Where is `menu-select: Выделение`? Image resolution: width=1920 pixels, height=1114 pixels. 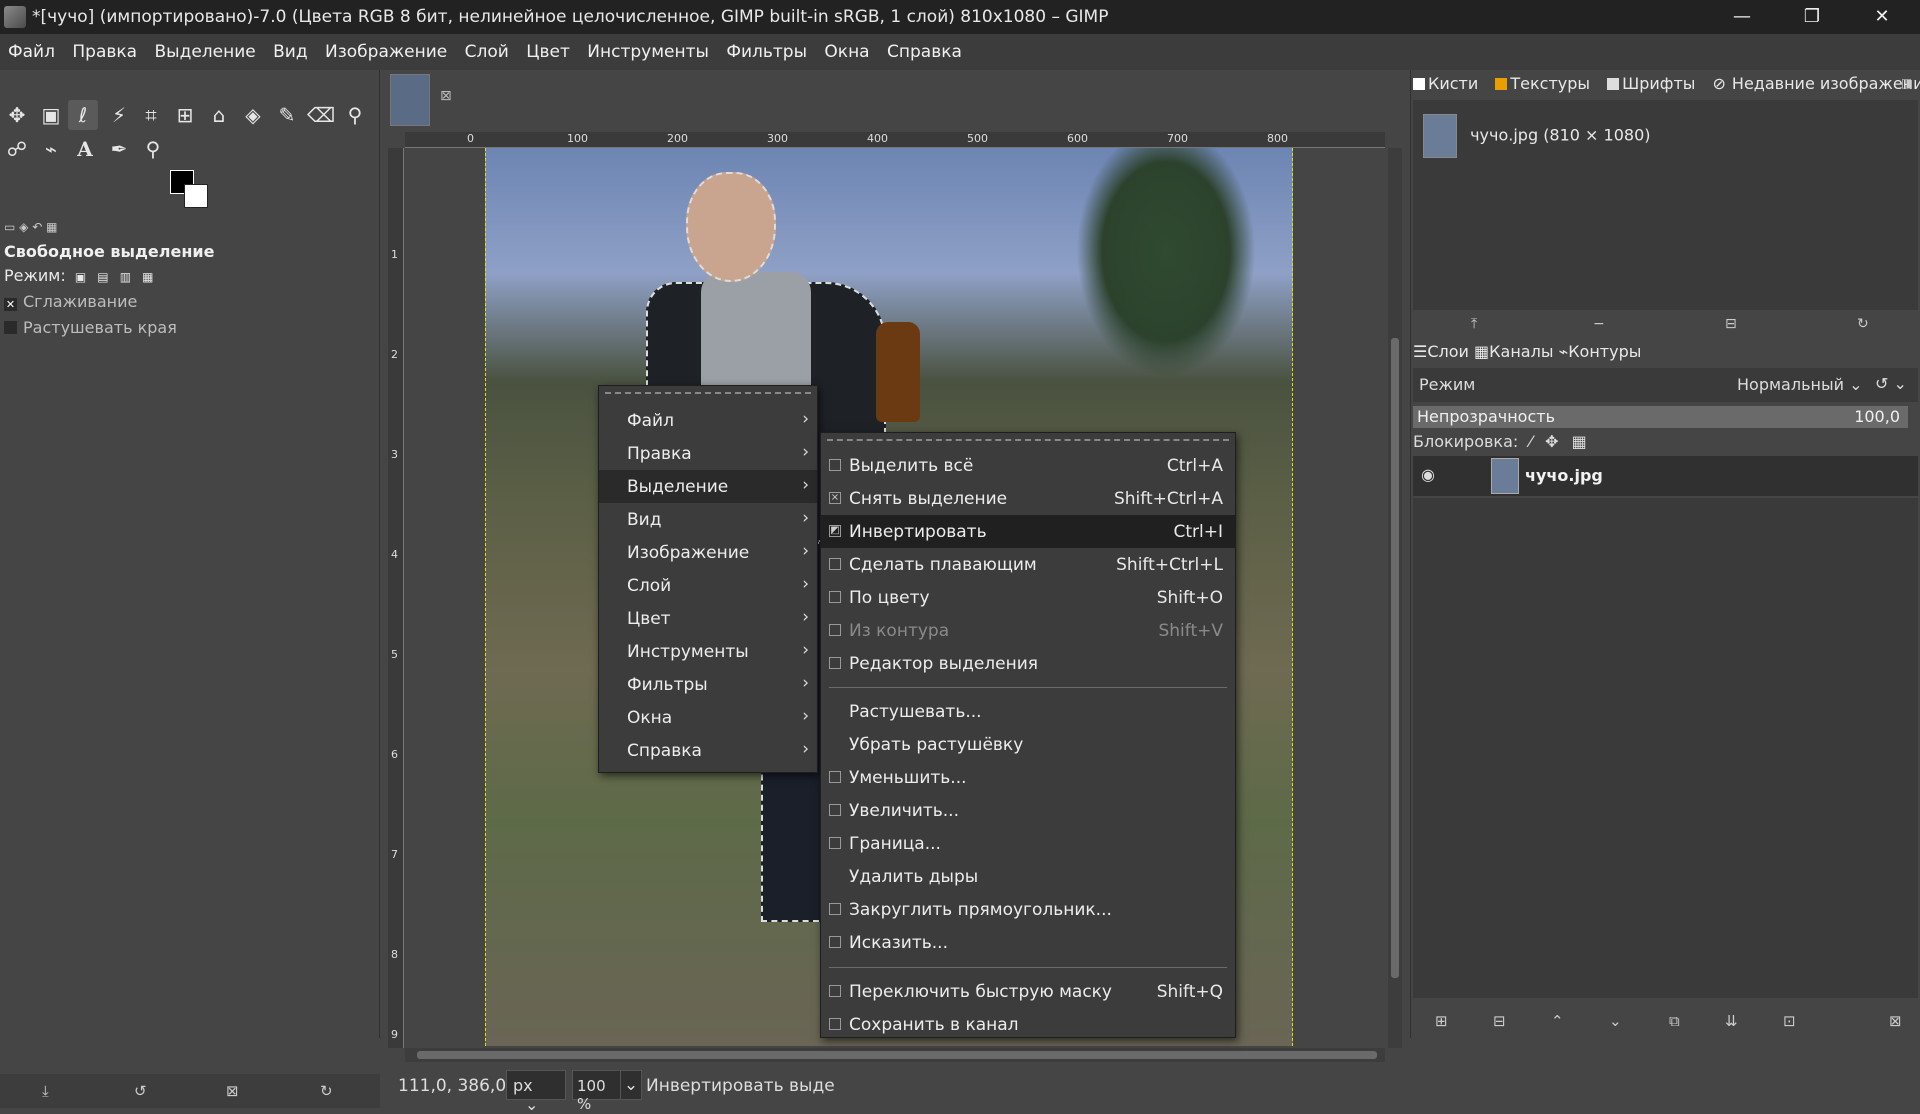
menu-select: Выделение is located at coordinates (202, 48).